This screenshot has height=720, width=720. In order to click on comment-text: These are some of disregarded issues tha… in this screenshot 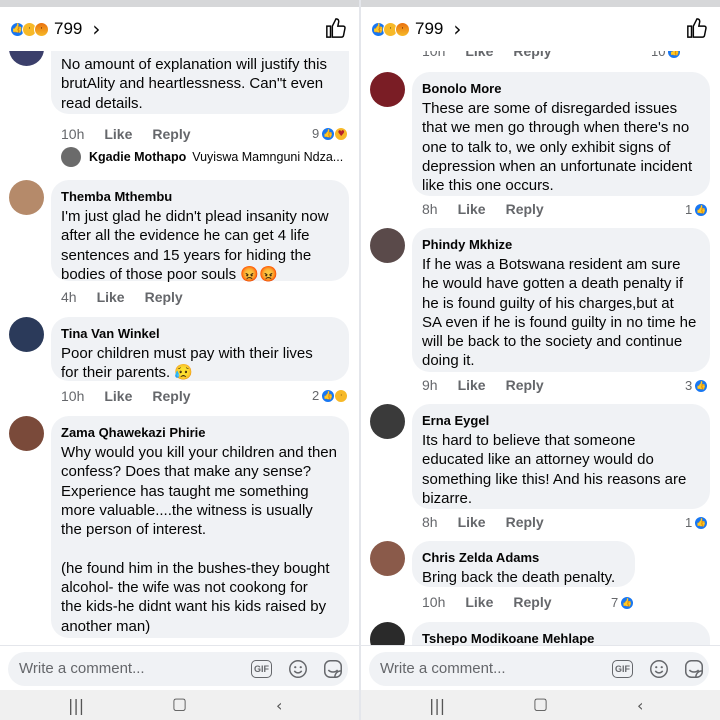, I will do `click(557, 147)`.